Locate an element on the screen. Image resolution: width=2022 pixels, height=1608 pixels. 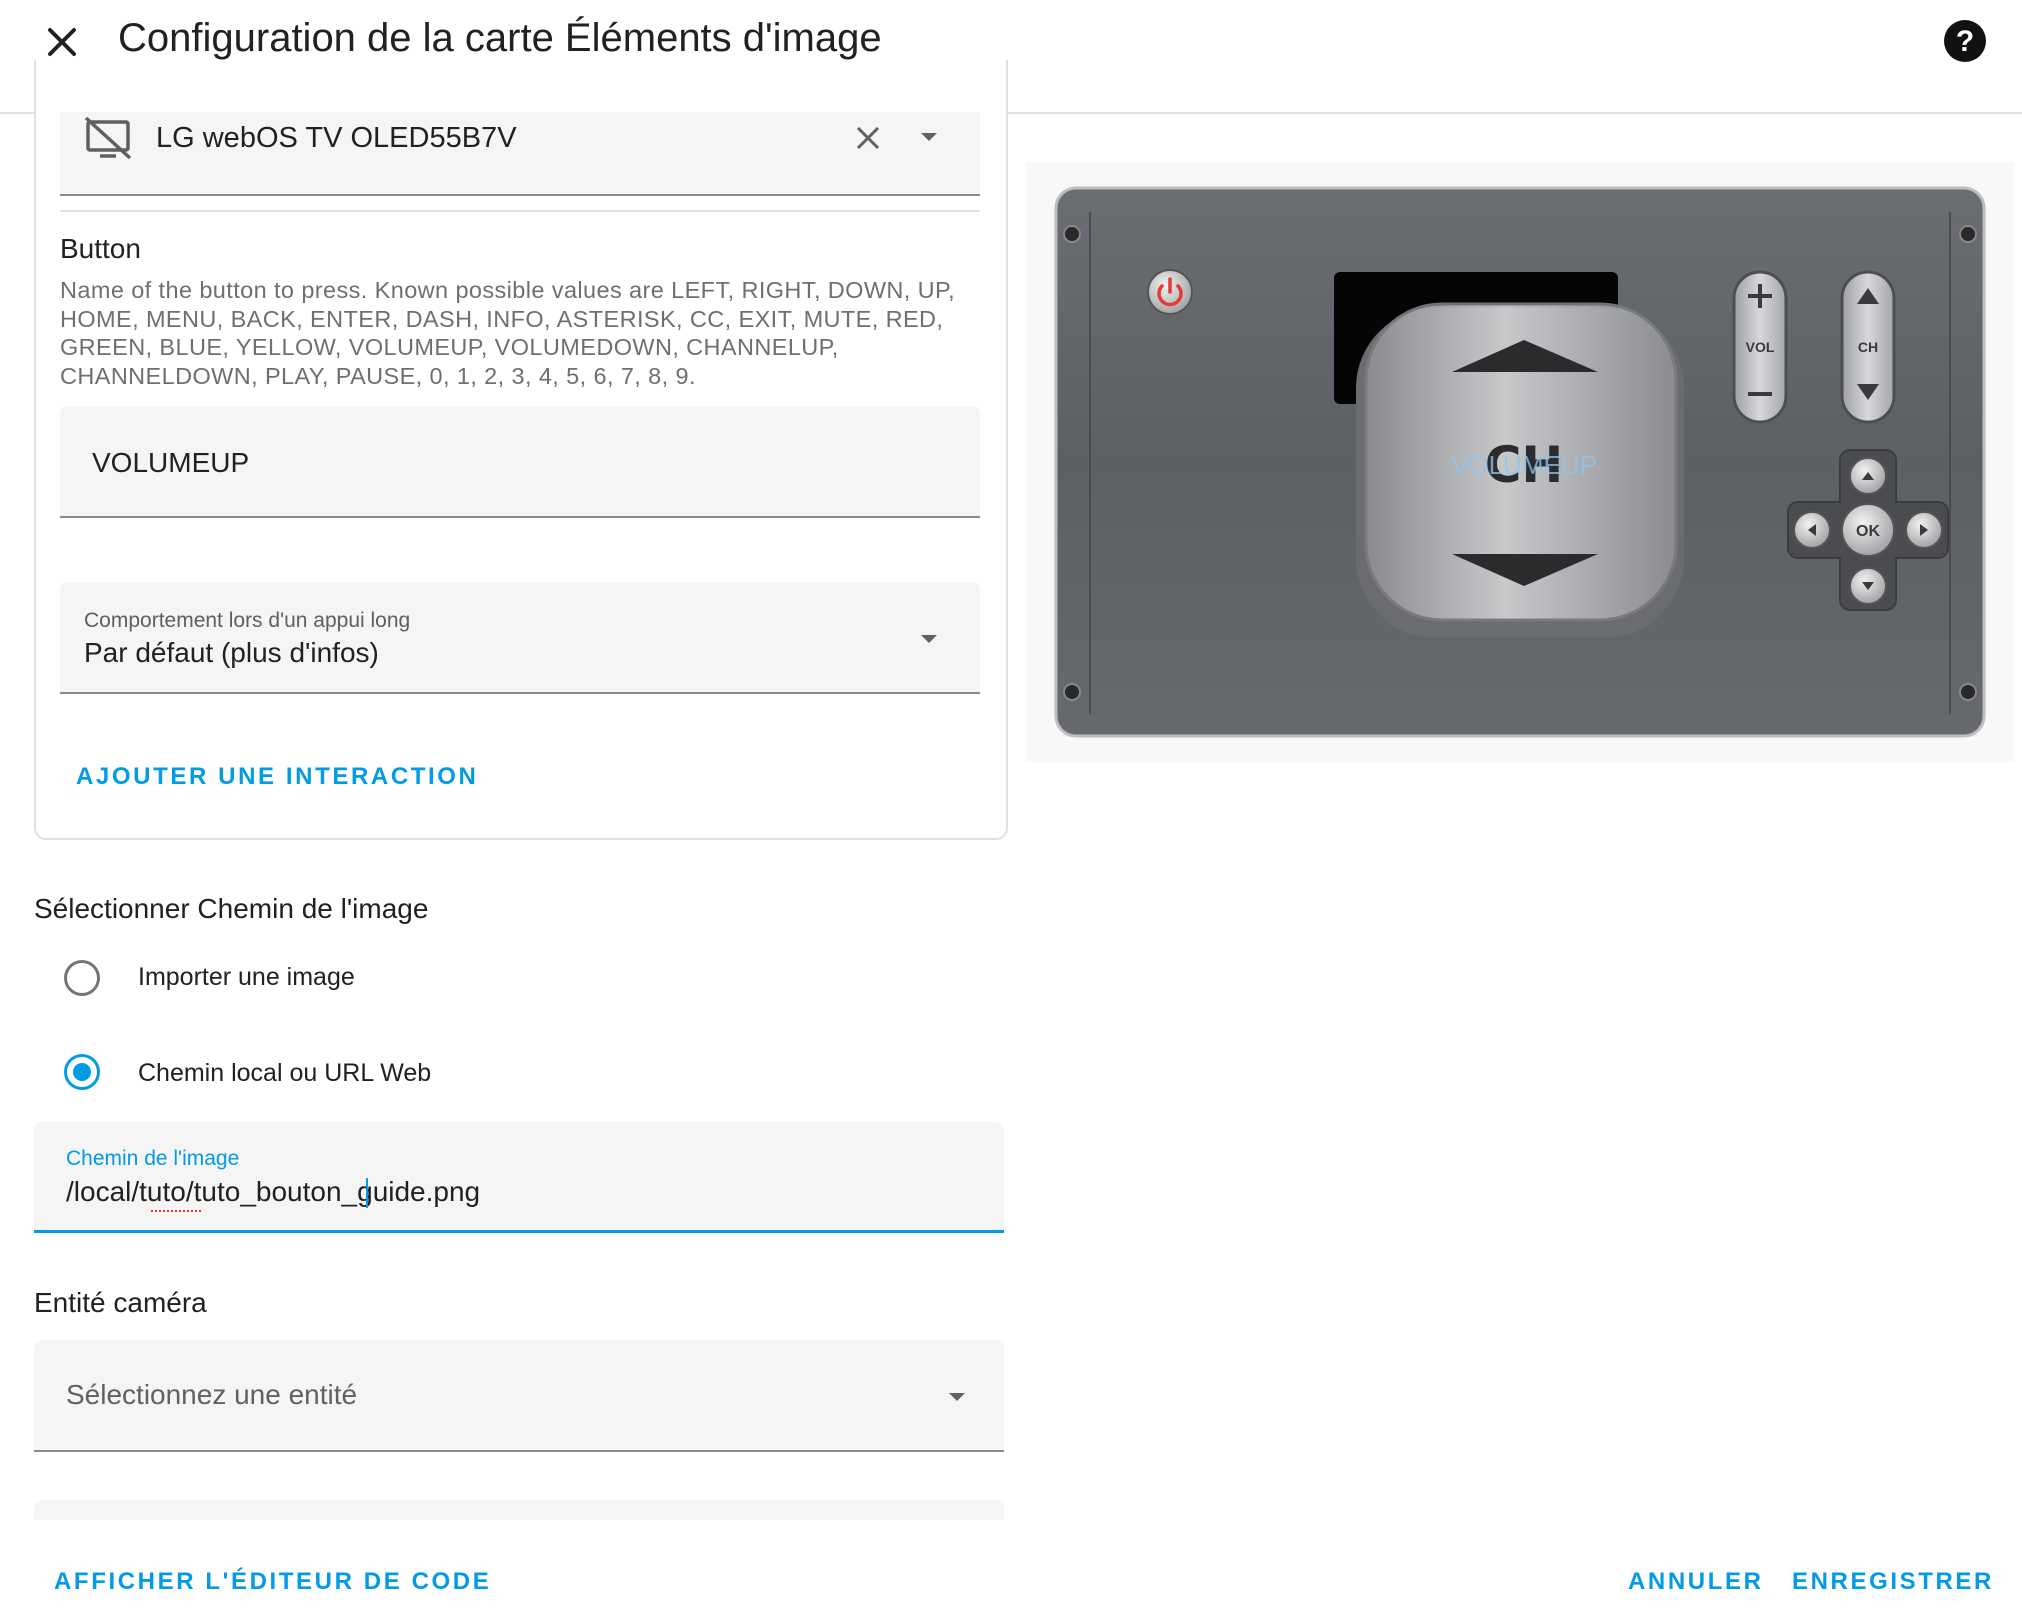
camera-heading: Entité caméra is located at coordinates (120, 1302).